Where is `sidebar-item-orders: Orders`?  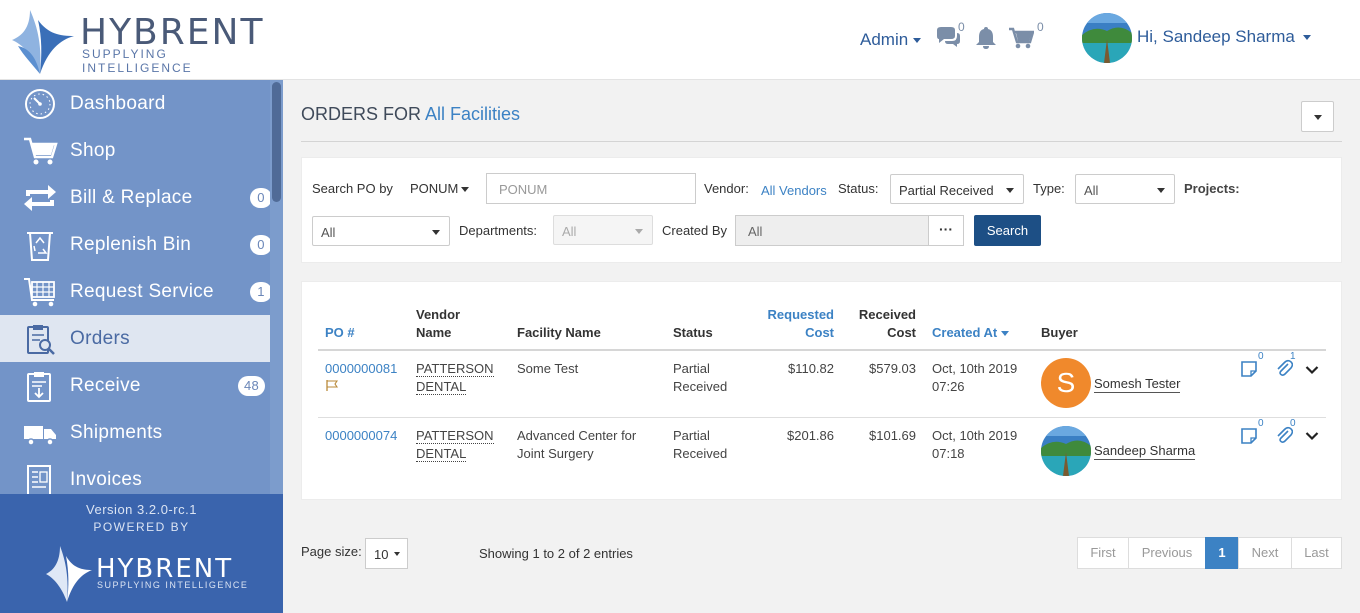
sidebar-item-orders: Orders is located at coordinates (135, 338).